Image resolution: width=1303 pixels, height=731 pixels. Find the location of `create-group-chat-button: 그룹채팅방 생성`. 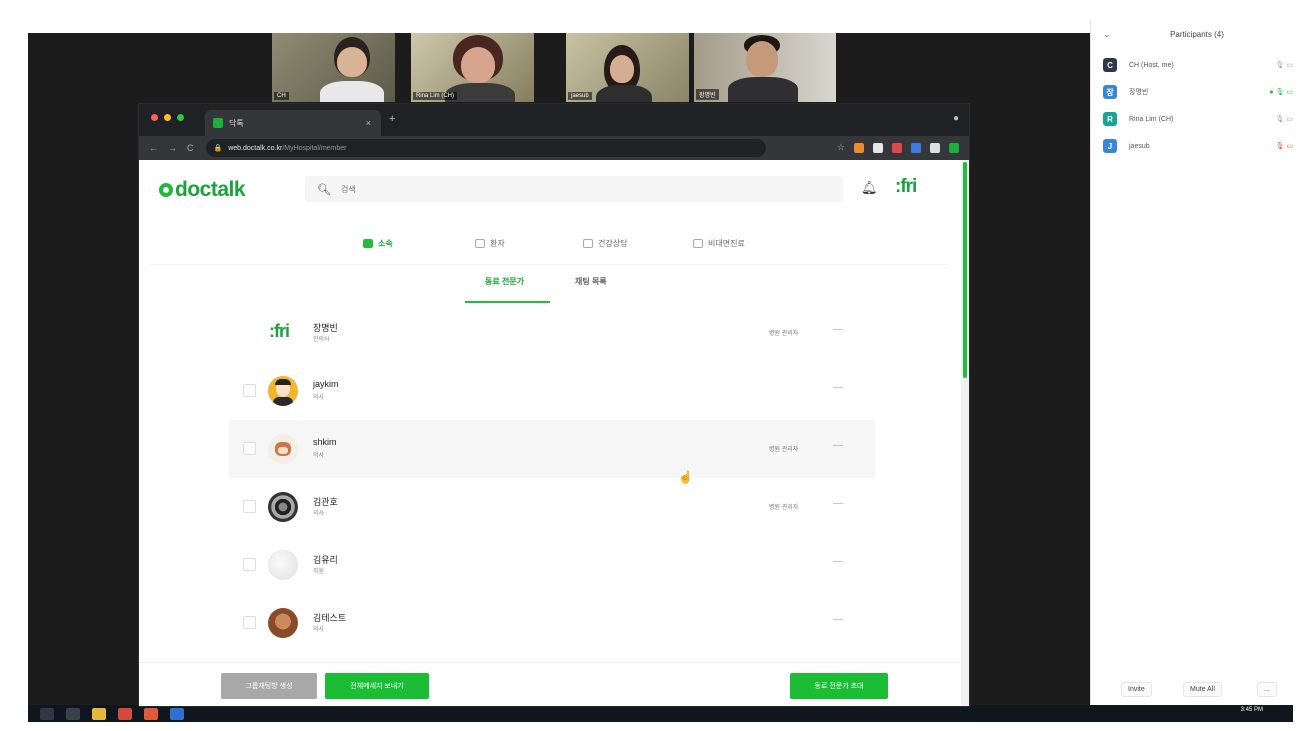

create-group-chat-button: 그룹채팅방 생성 is located at coordinates (269, 686).